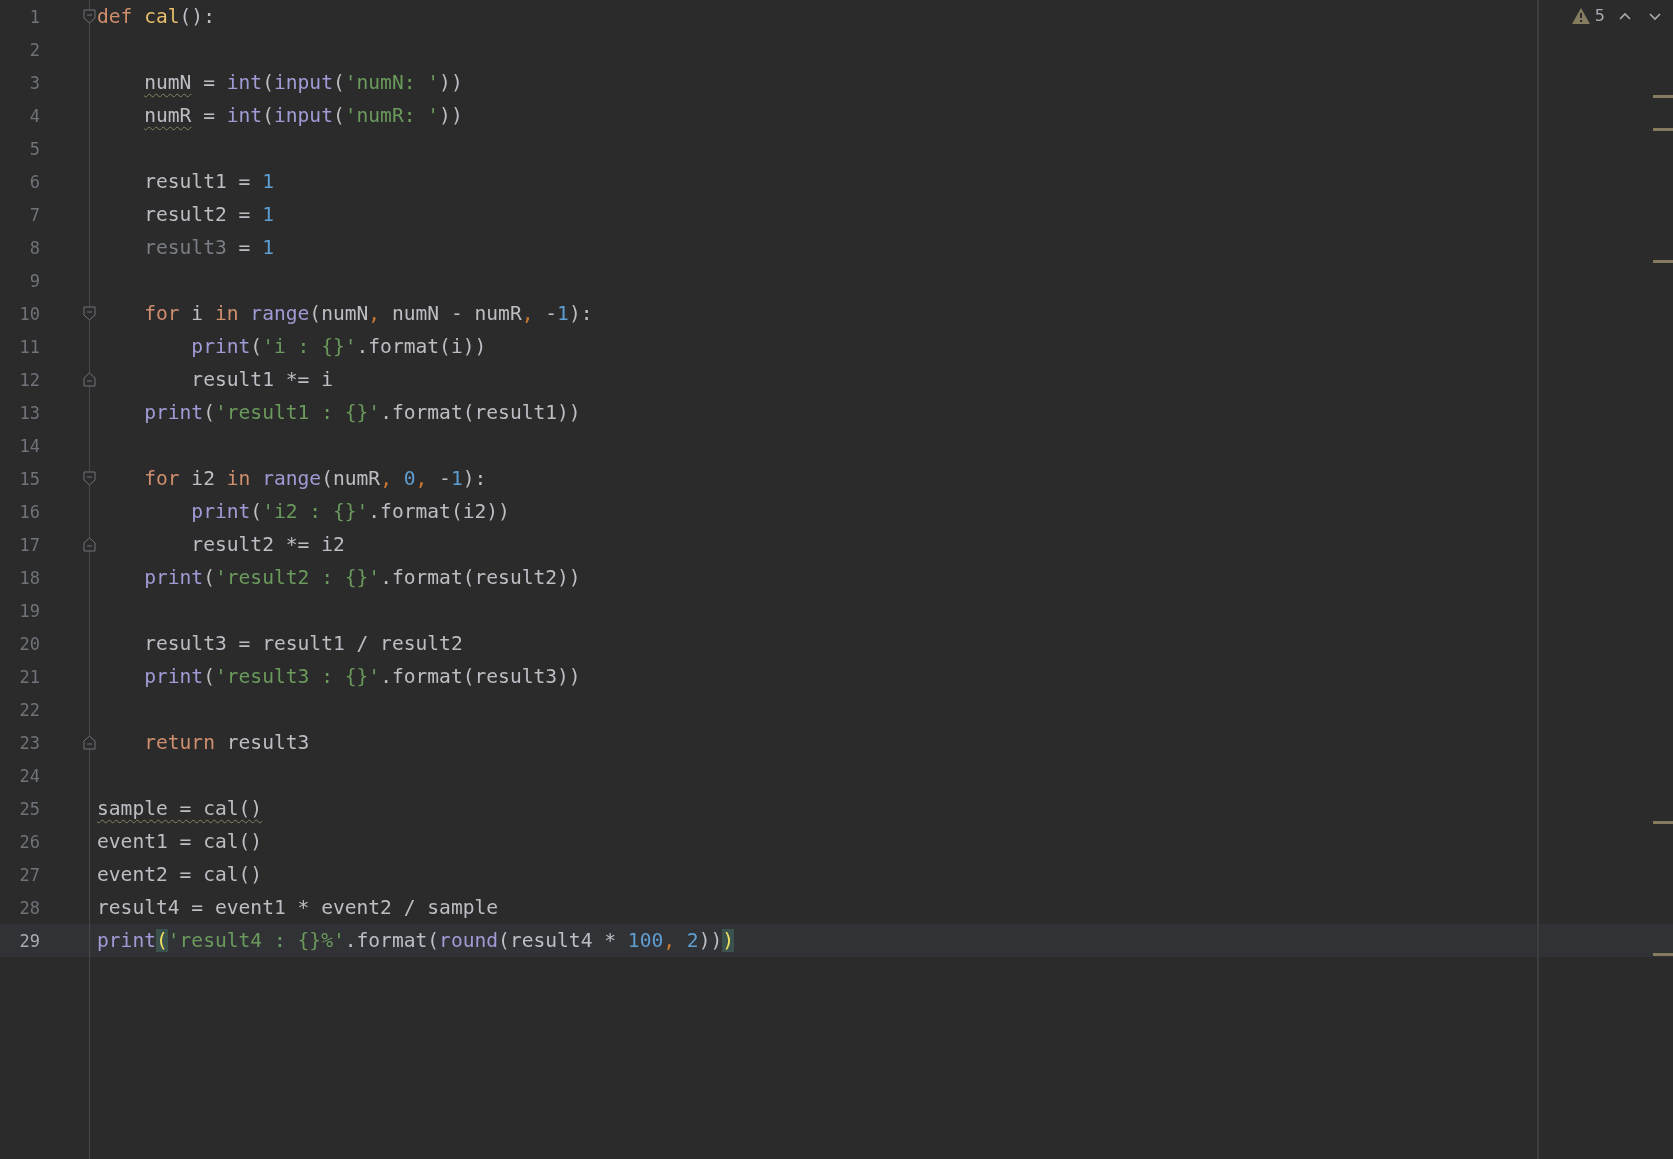 Image resolution: width=1673 pixels, height=1159 pixels. Describe the element at coordinates (268, 544) in the screenshot. I see `code-line: result2 *= i2` at that location.